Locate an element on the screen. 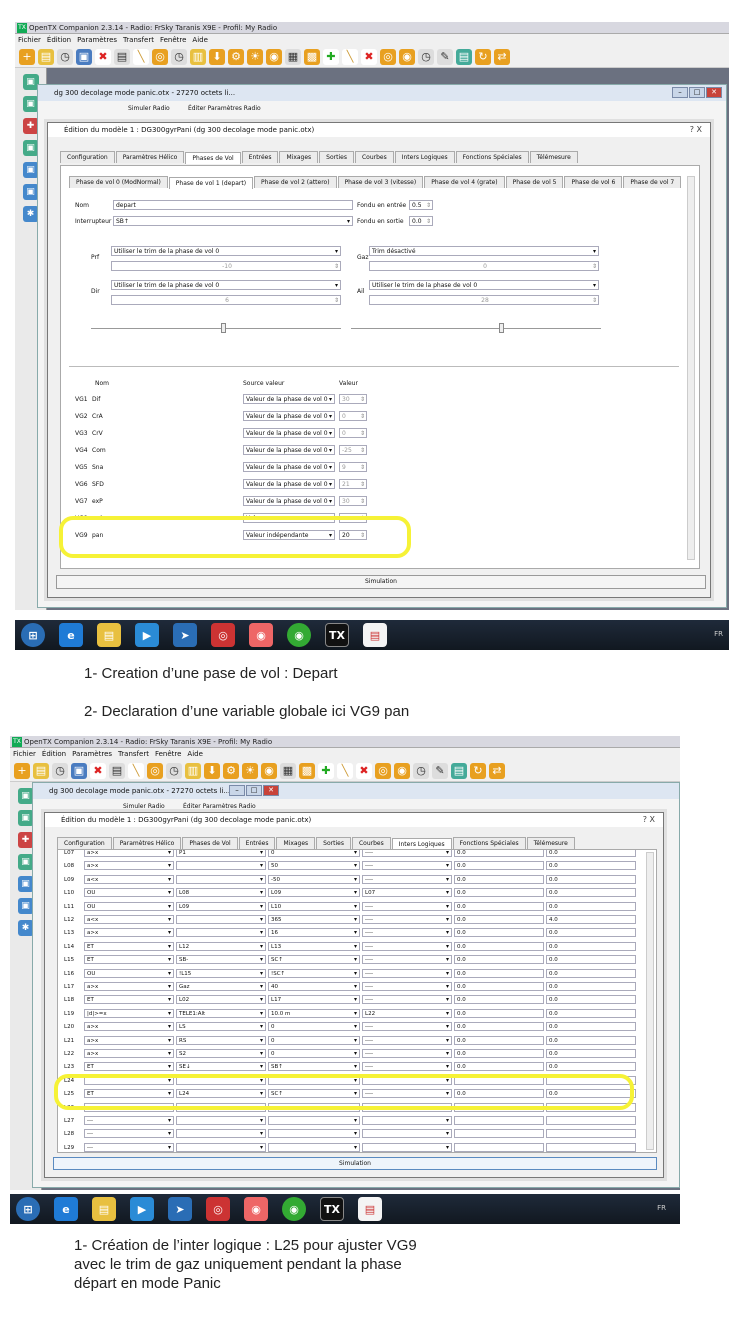 Image resolution: width=744 pixels, height=1323 pixels. add-icon: ✚ is located at coordinates (326, 770).